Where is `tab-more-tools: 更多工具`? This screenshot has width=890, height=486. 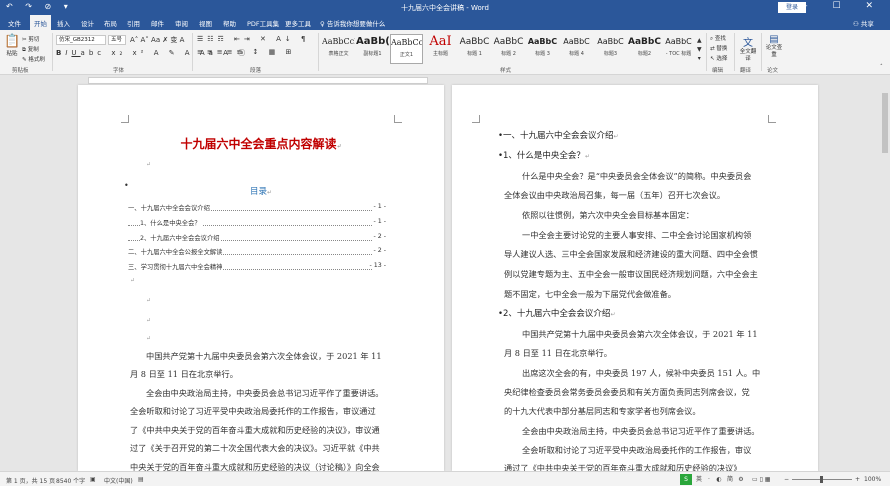
tab-more-tools: 更多工具 is located at coordinates (298, 23).